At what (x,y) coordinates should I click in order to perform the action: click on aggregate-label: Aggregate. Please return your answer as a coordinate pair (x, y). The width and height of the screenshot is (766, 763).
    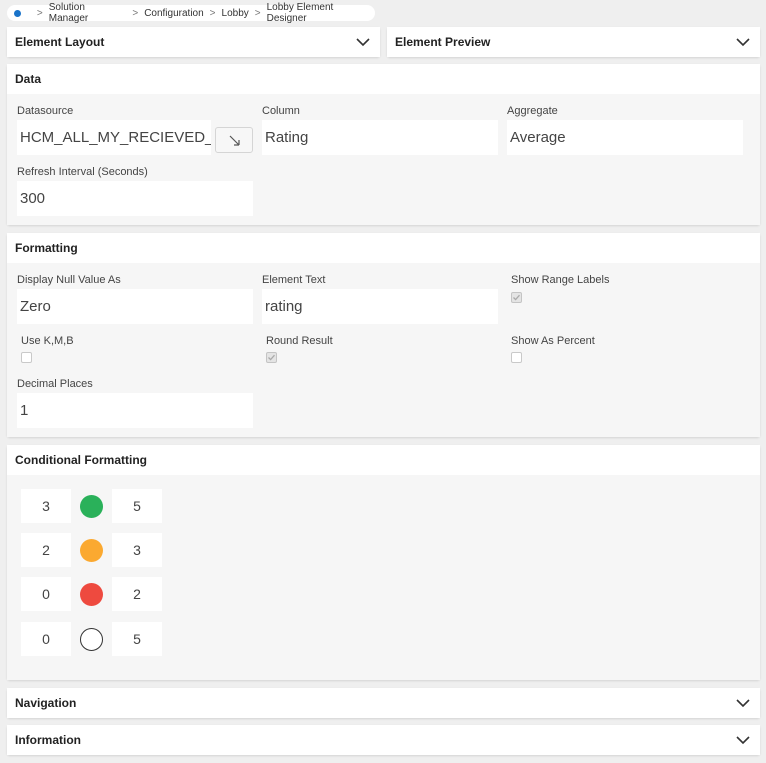
    Looking at the image, I should click on (532, 111).